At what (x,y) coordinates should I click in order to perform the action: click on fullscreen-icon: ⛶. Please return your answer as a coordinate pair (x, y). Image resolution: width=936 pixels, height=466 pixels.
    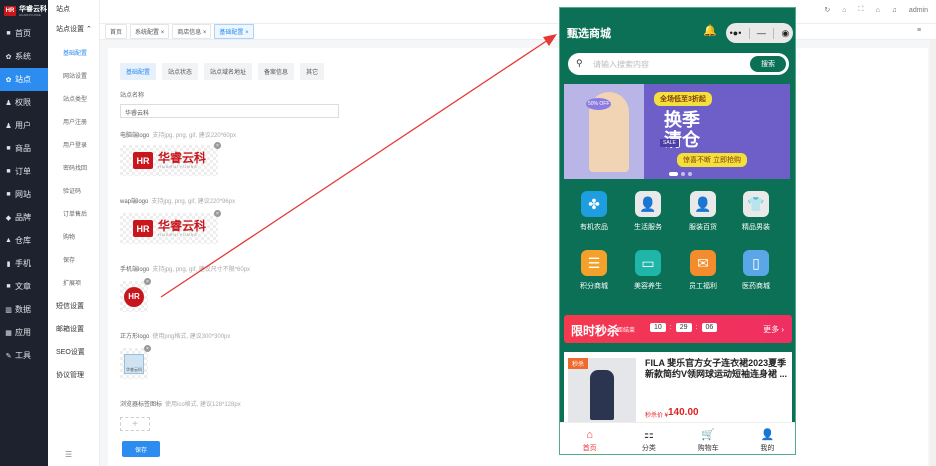
    Looking at the image, I should click on (861, 10).